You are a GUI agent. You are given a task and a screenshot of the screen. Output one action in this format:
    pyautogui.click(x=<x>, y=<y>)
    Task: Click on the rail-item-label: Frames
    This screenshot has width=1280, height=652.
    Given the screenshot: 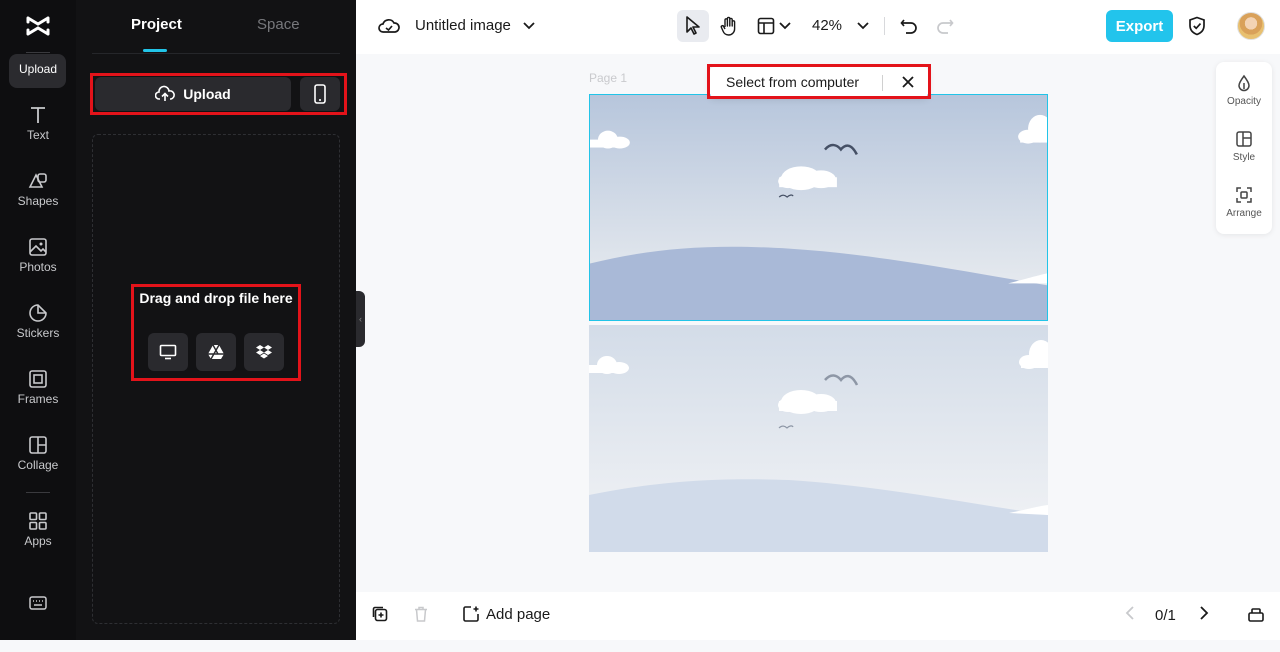 What is the action you would take?
    pyautogui.click(x=38, y=399)
    